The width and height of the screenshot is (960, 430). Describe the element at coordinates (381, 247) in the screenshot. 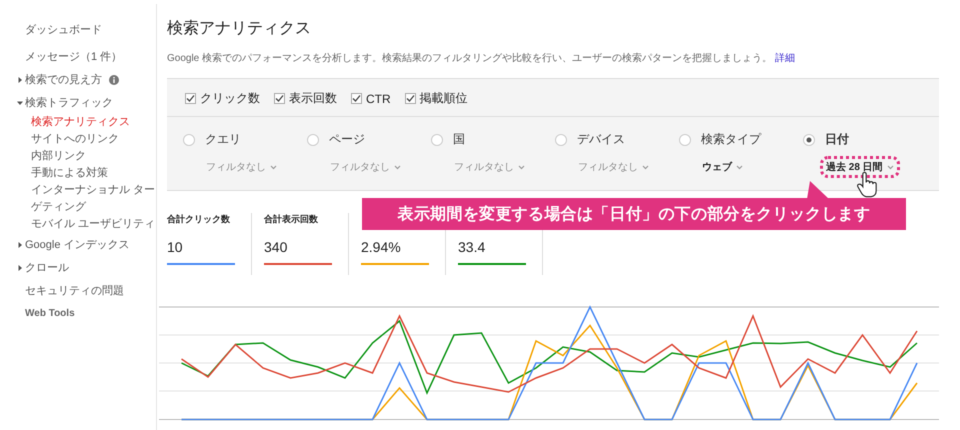

I see `metric-value: 2.94%` at that location.